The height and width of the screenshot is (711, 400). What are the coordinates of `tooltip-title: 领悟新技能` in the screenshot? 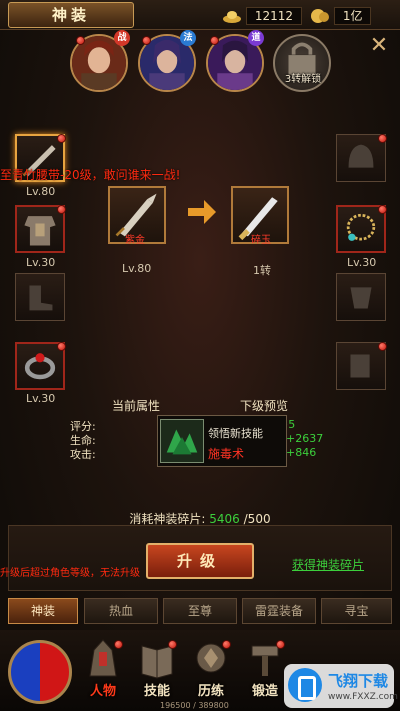 It's located at (235, 433).